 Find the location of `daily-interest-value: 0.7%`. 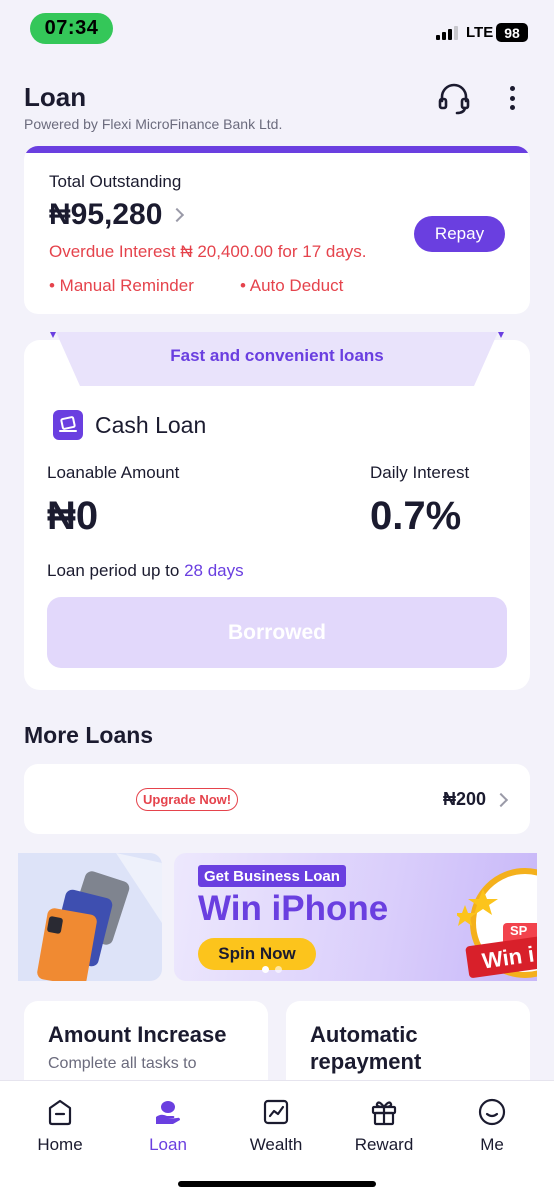

daily-interest-value: 0.7% is located at coordinates (416, 516).